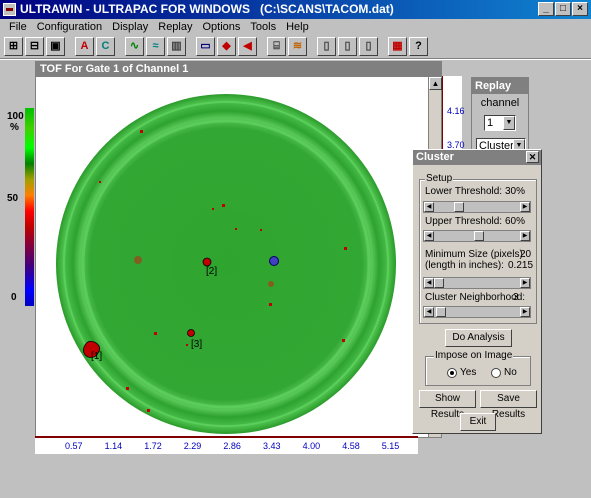 The height and width of the screenshot is (498, 591). What do you see at coordinates (477, 283) in the screenshot?
I see `min-size-slider: ◀ ▶` at bounding box center [477, 283].